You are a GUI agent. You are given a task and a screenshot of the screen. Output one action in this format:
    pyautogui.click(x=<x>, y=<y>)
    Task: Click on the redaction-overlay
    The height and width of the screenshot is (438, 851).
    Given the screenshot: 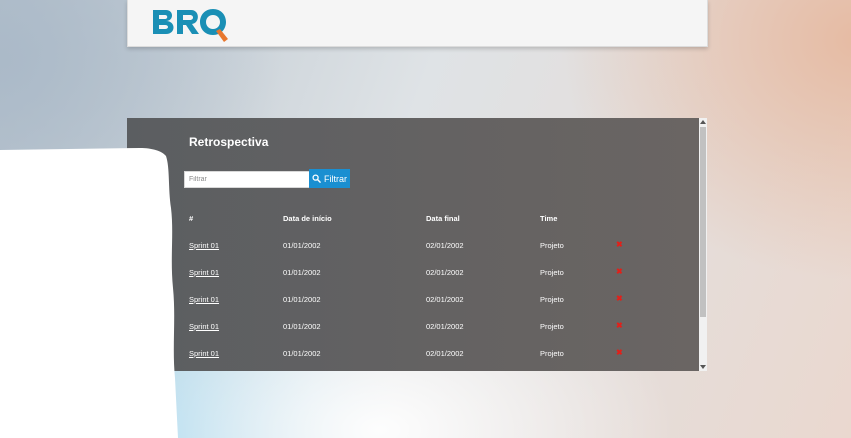 What is the action you would take?
    pyautogui.click(x=89, y=293)
    